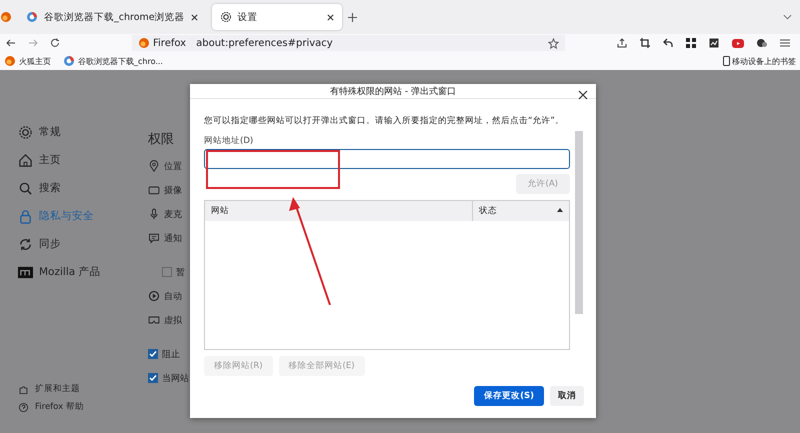  Describe the element at coordinates (171, 354) in the screenshot. I see `checkbox-label: 阻止` at that location.